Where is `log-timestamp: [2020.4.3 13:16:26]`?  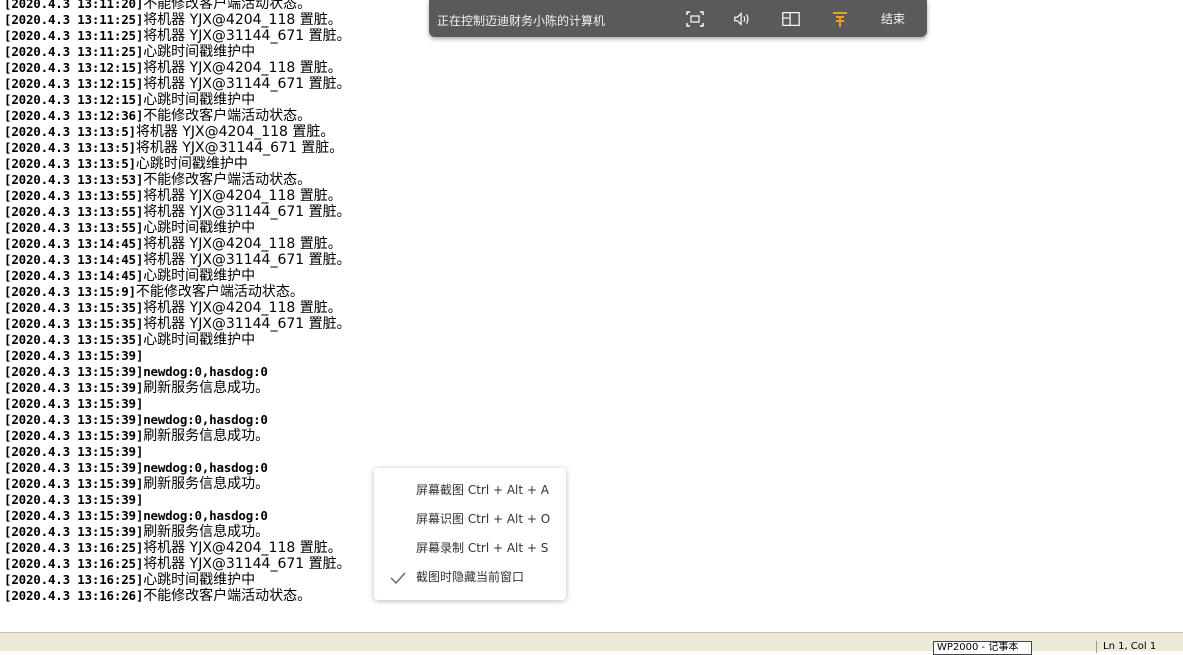 log-timestamp: [2020.4.3 13:16:26] is located at coordinates (74, 595).